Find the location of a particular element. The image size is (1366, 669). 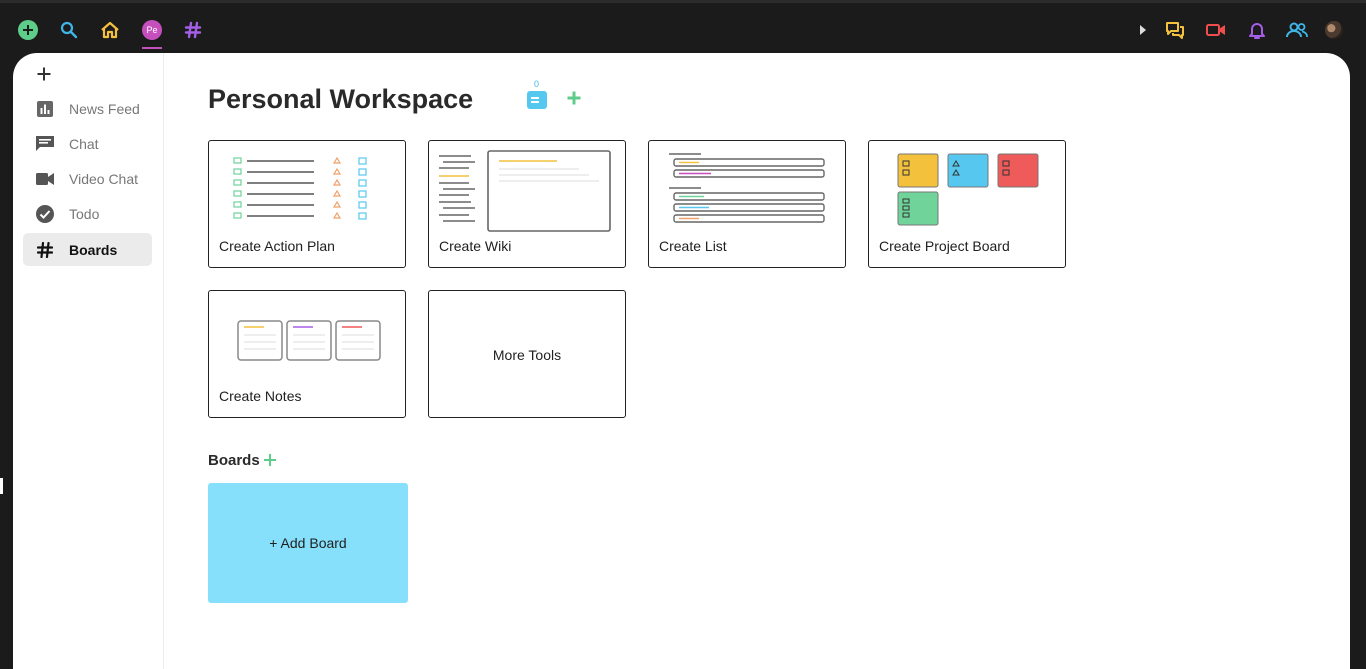

sidebar-item-chat: Chat is located at coordinates (87, 143).